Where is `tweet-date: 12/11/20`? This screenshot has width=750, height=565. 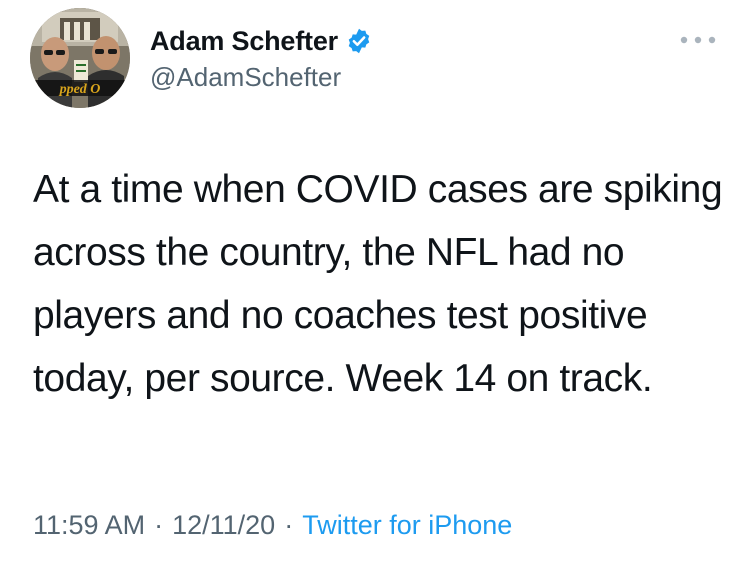
tweet-date: 12/11/20 is located at coordinates (223, 525).